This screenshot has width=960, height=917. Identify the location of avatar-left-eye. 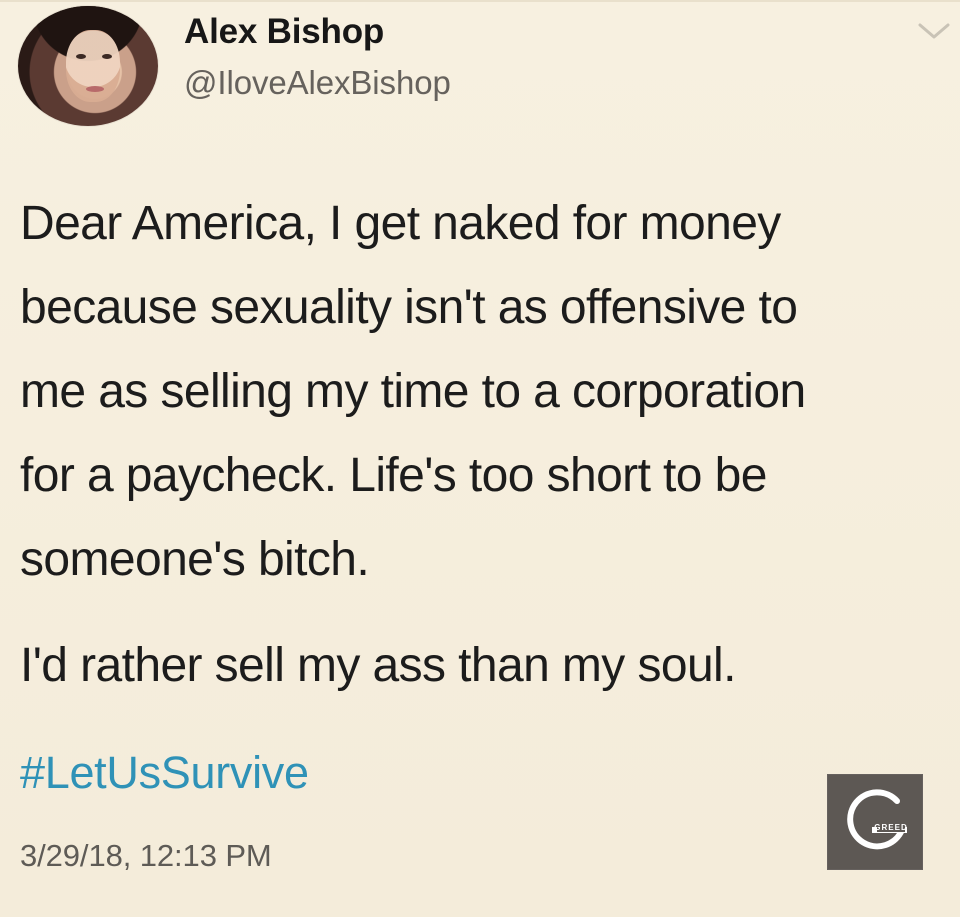
(81, 56).